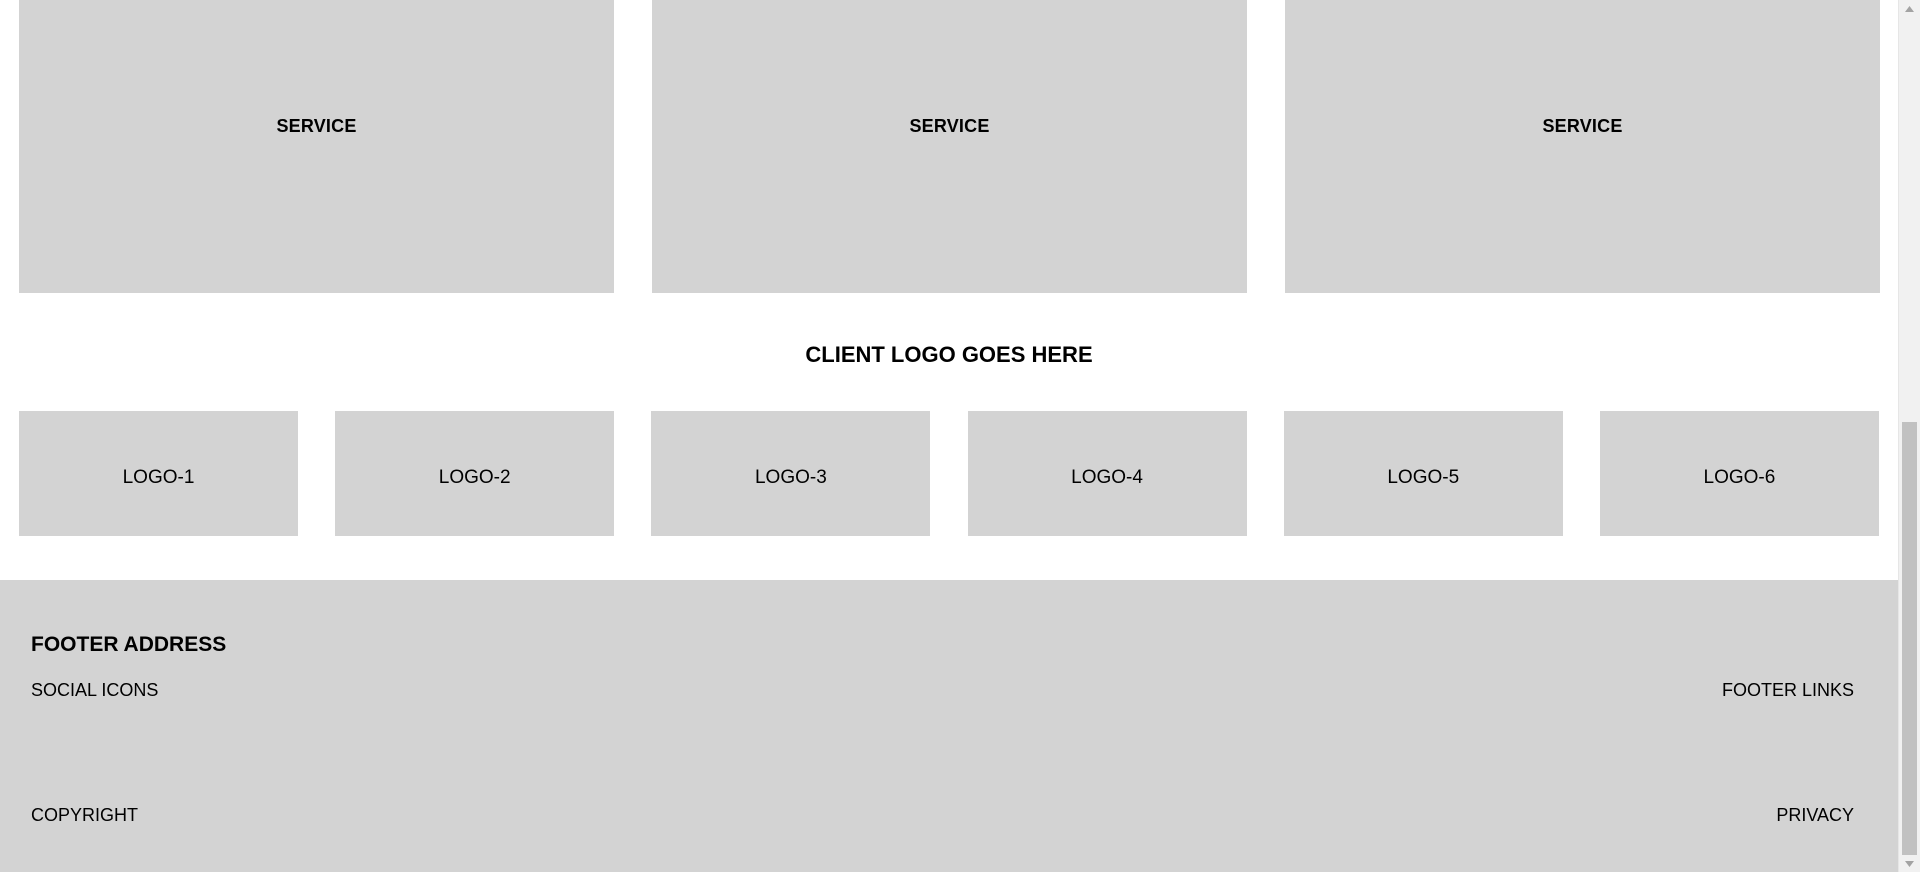  What do you see at coordinates (94, 690) in the screenshot?
I see `social-icons: SOCIAL ICONS` at bounding box center [94, 690].